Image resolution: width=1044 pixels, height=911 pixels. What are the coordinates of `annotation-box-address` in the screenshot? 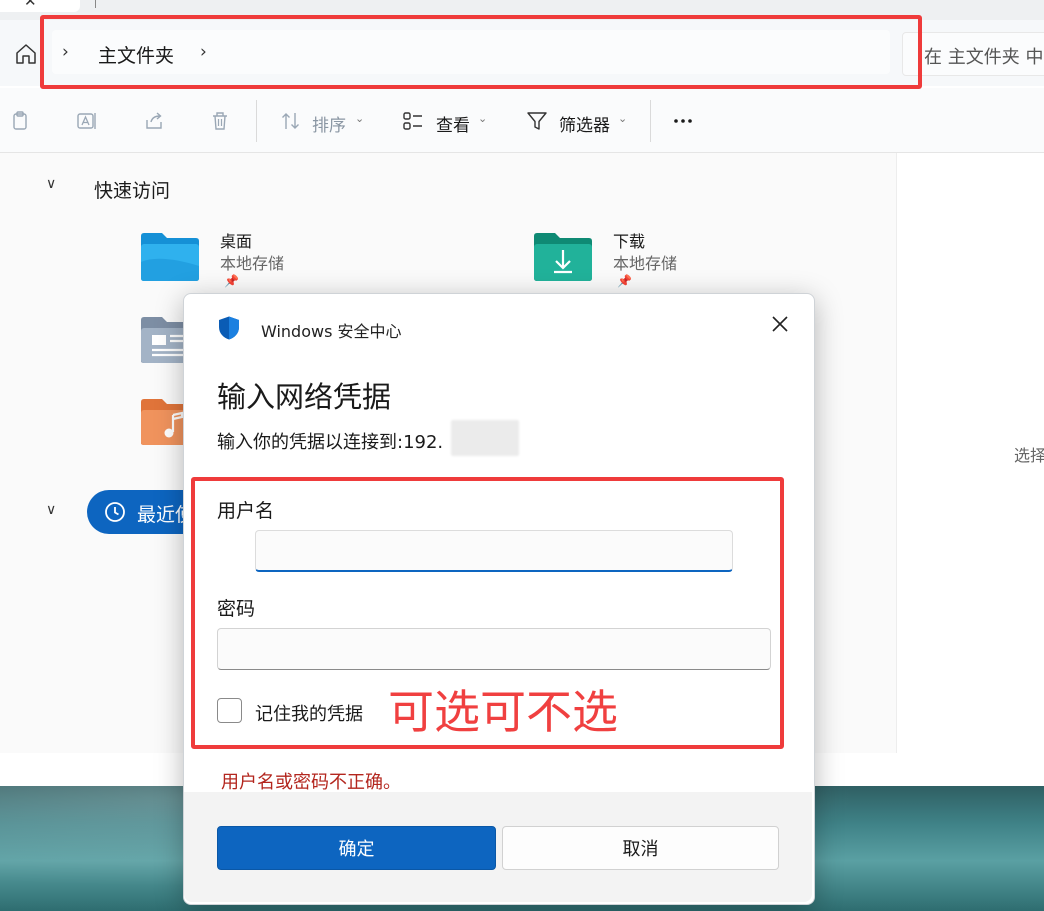 It's located at (481, 52).